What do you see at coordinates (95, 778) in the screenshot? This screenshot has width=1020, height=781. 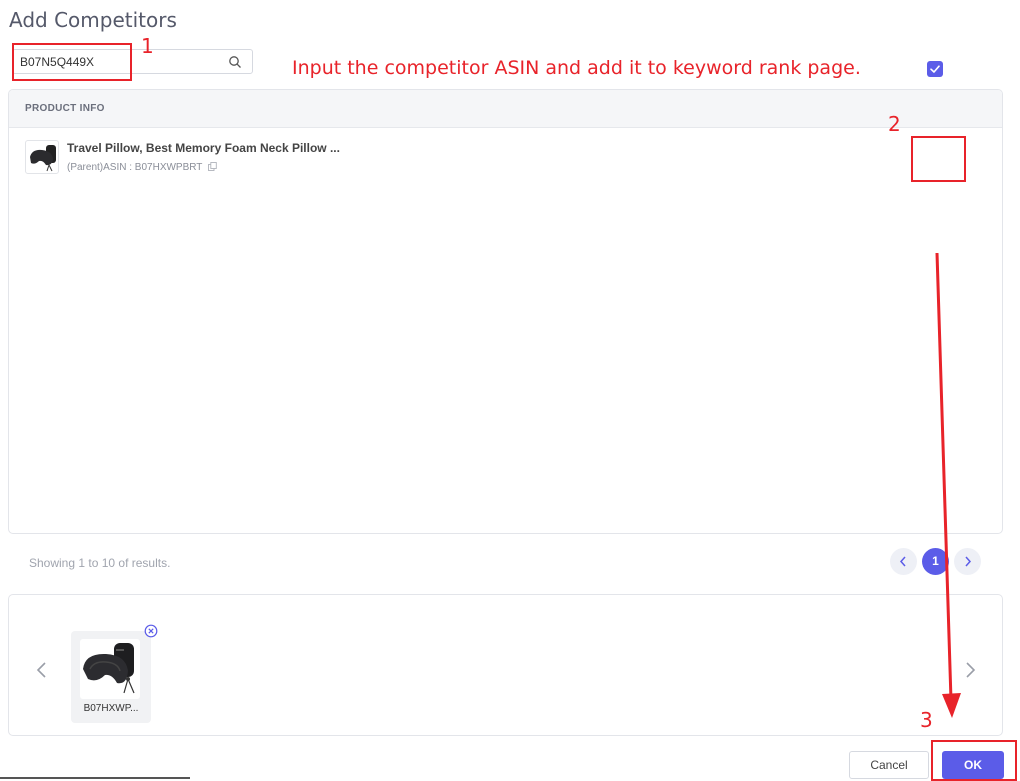 I see `window-bottom-edge` at bounding box center [95, 778].